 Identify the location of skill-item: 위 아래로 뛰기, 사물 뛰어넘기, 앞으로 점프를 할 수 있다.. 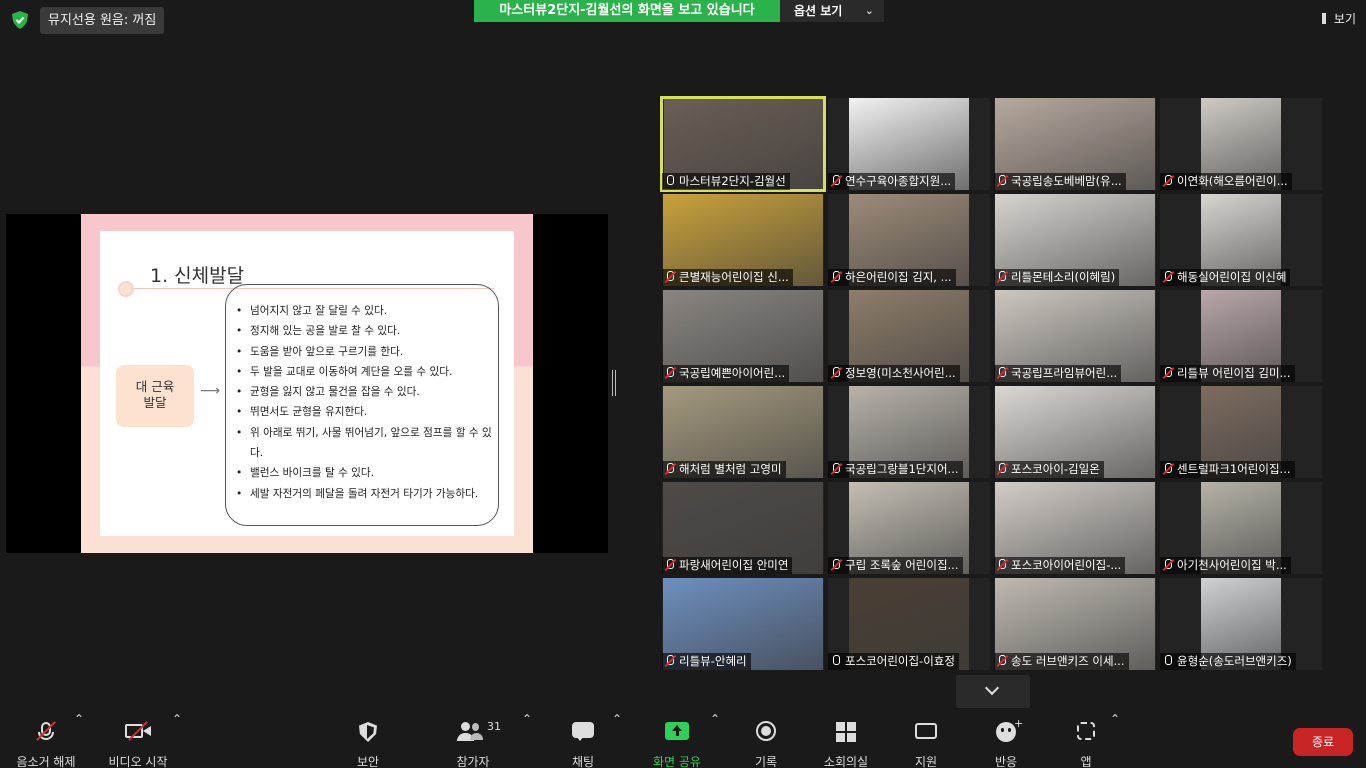
(365, 443).